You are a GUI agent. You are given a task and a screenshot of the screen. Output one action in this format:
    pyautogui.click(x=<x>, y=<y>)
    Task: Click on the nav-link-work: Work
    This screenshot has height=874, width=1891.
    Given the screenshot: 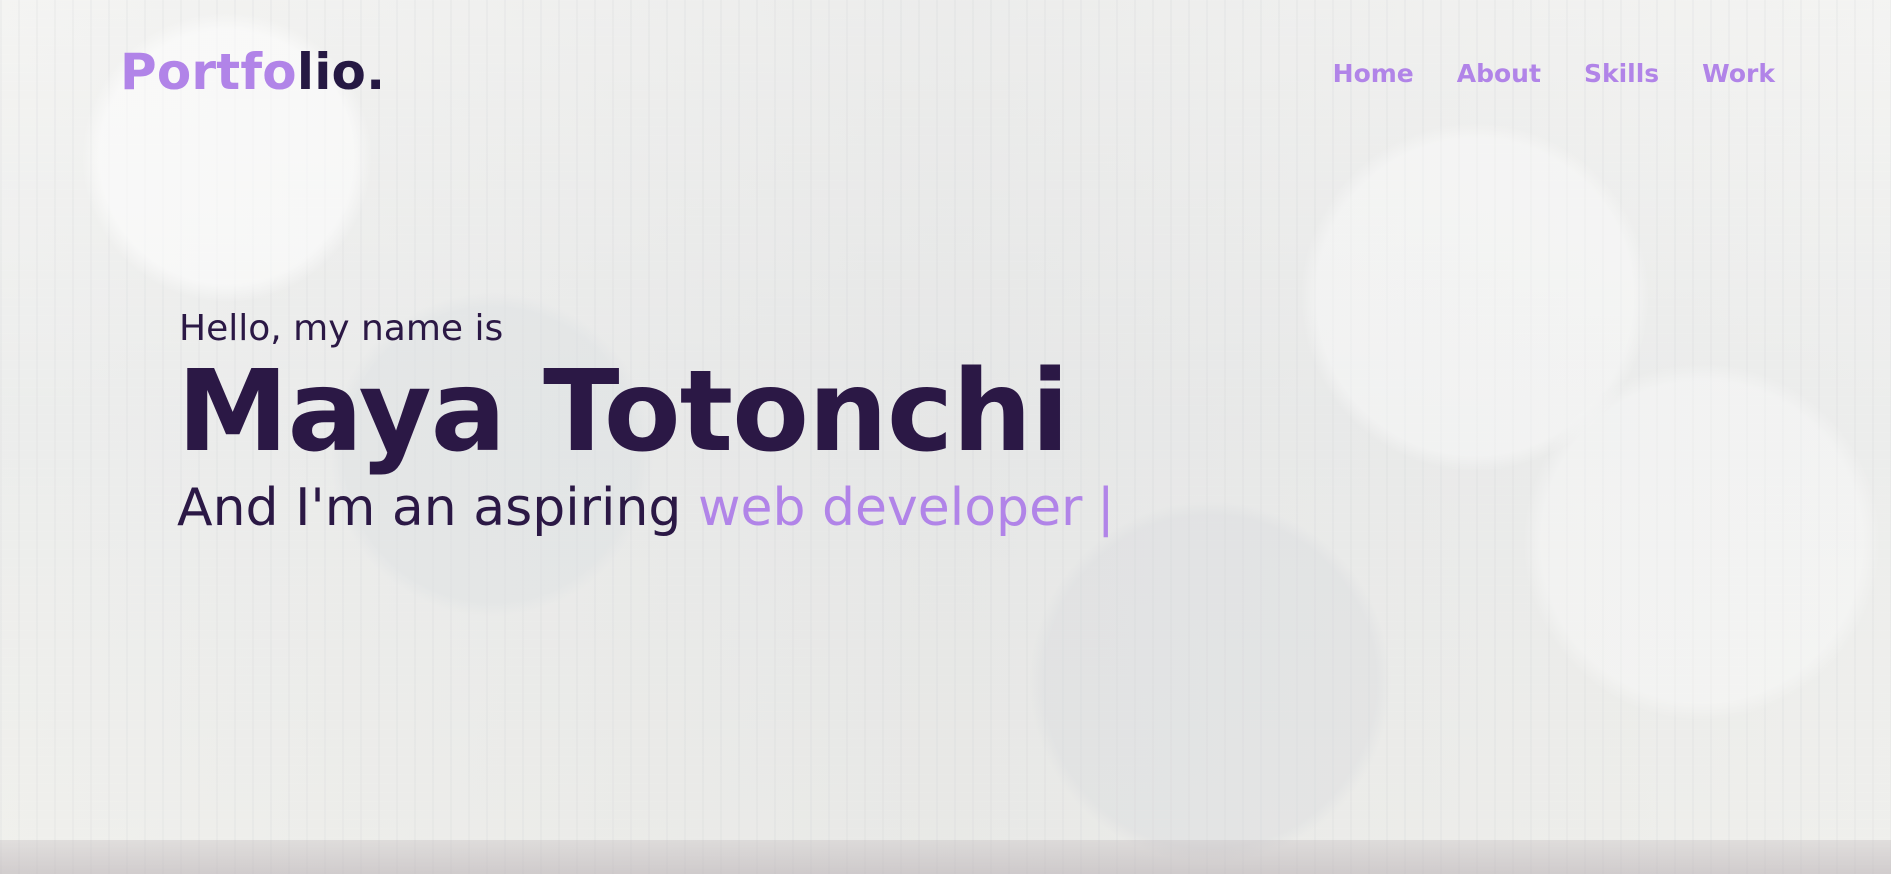 What is the action you would take?
    pyautogui.click(x=1738, y=73)
    